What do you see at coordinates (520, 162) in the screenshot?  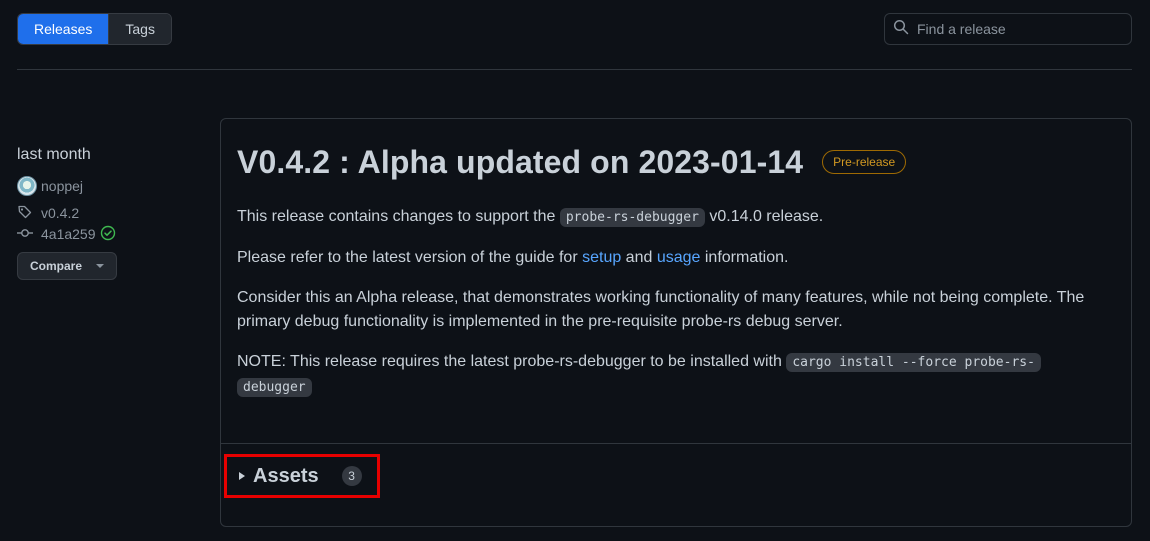 I see `release-title: V0.4.2 : Alpha updated on 2023-01-14` at bounding box center [520, 162].